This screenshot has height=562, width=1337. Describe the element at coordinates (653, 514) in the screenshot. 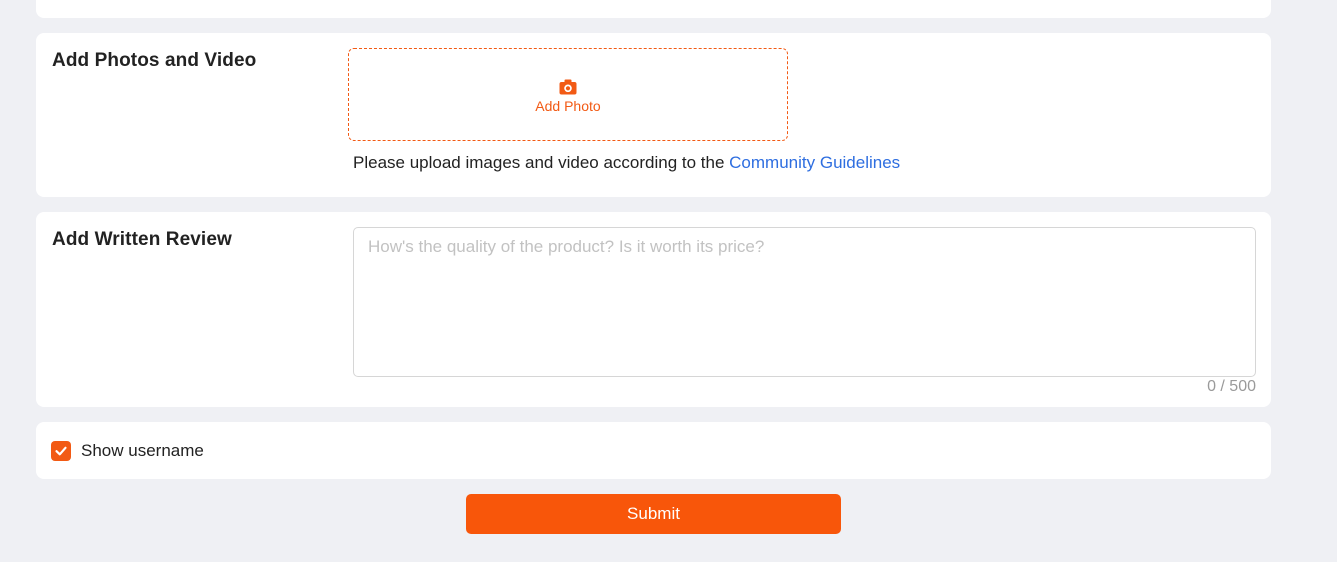

I see `submit-button: Submit` at that location.